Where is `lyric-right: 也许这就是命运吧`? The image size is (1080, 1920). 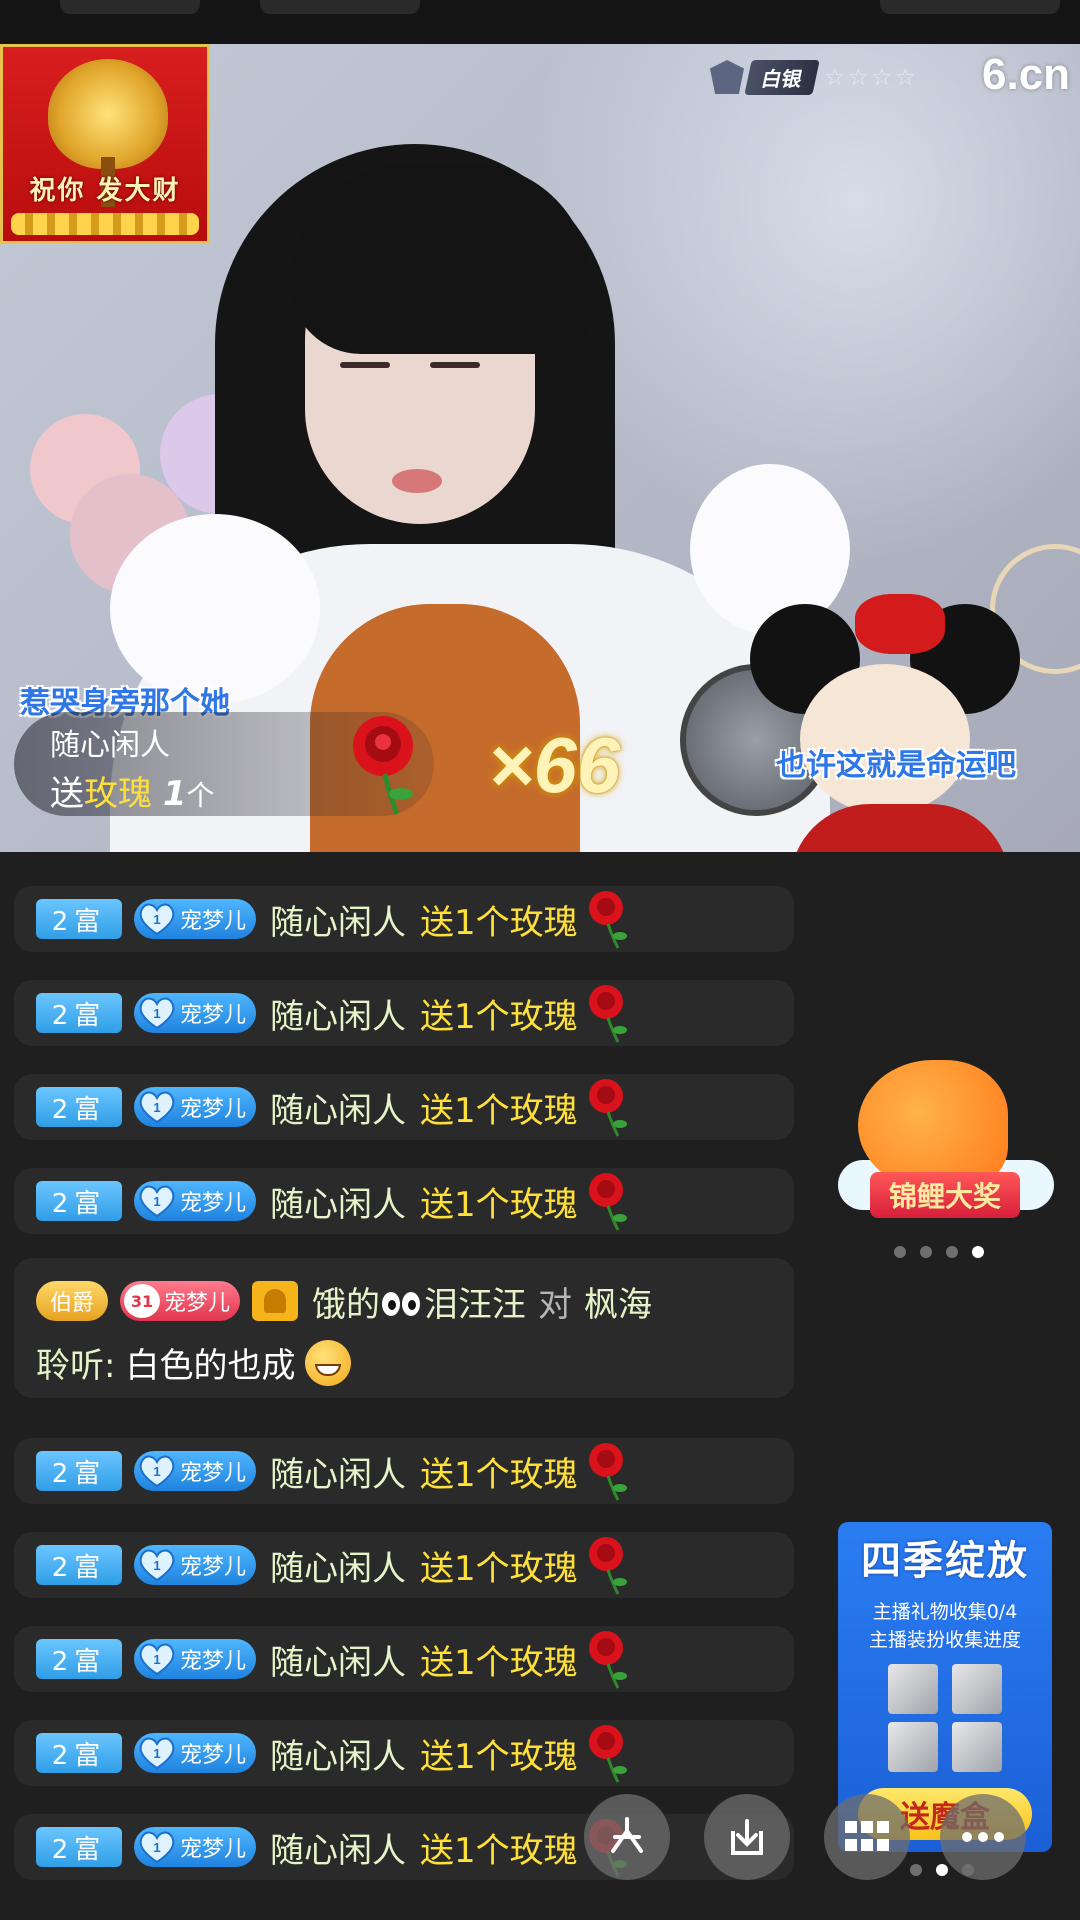 lyric-right: 也许这就是命运吧 is located at coordinates (896, 765).